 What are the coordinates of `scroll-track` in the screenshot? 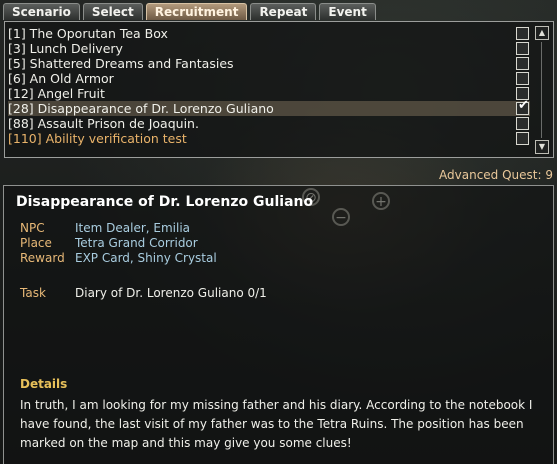 It's located at (541, 90).